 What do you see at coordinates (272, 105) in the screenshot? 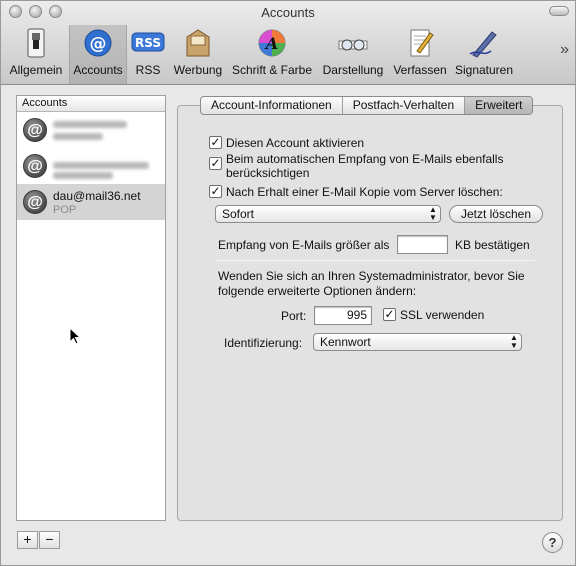
I see `tab-account-informationen: Account-Informationen` at bounding box center [272, 105].